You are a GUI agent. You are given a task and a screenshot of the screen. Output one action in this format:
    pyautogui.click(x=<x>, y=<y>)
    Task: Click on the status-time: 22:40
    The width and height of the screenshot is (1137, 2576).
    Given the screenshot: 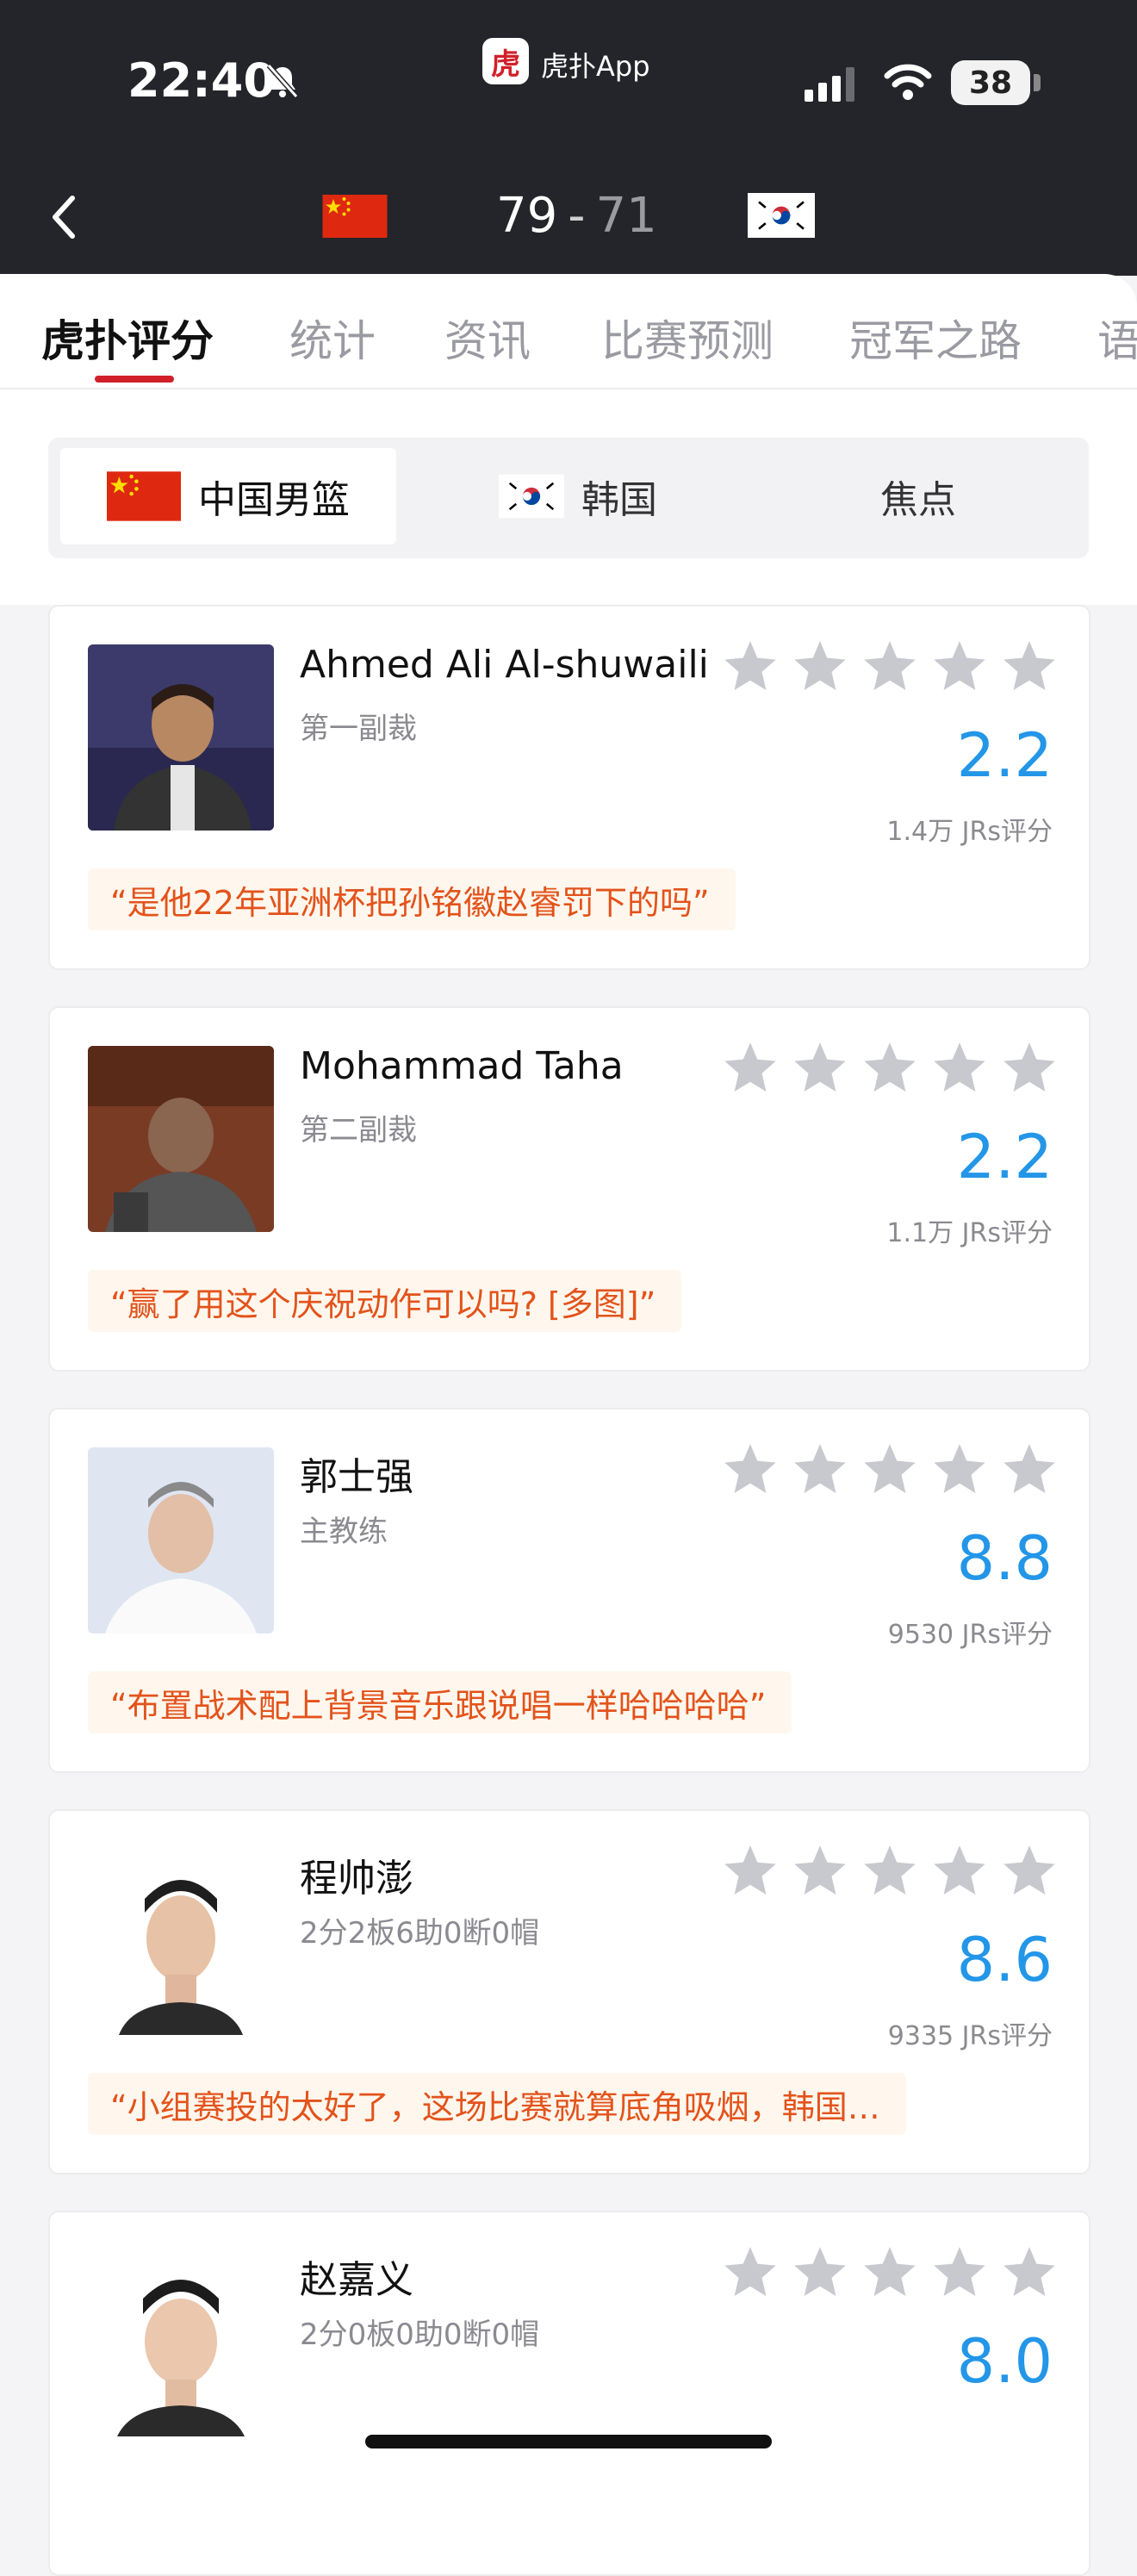 What is the action you would take?
    pyautogui.click(x=201, y=81)
    